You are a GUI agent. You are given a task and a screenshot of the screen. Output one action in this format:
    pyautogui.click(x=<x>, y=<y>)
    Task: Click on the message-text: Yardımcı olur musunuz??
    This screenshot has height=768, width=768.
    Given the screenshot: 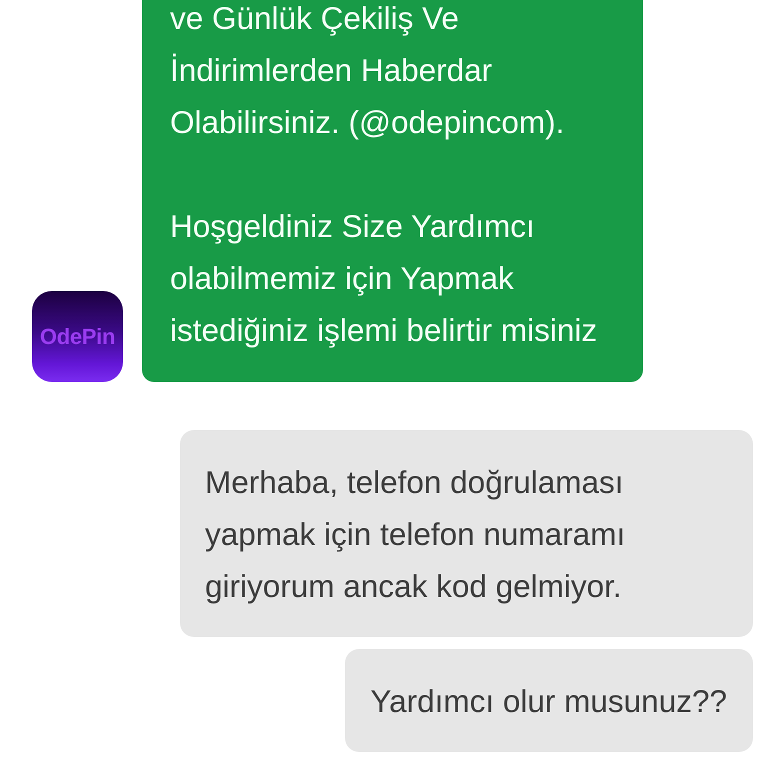 What is the action you would take?
    pyautogui.click(x=548, y=701)
    